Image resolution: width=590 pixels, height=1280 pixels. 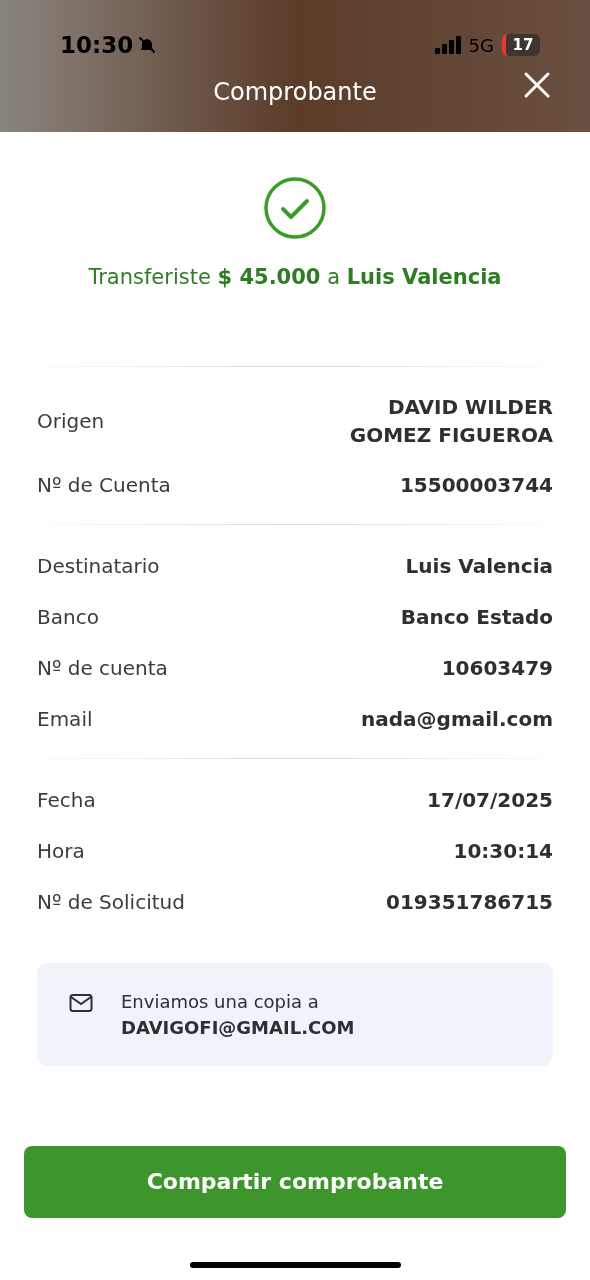 What do you see at coordinates (238, 1027) in the screenshot?
I see `notice-email: DAVIGOFI@GMAIL.COM` at bounding box center [238, 1027].